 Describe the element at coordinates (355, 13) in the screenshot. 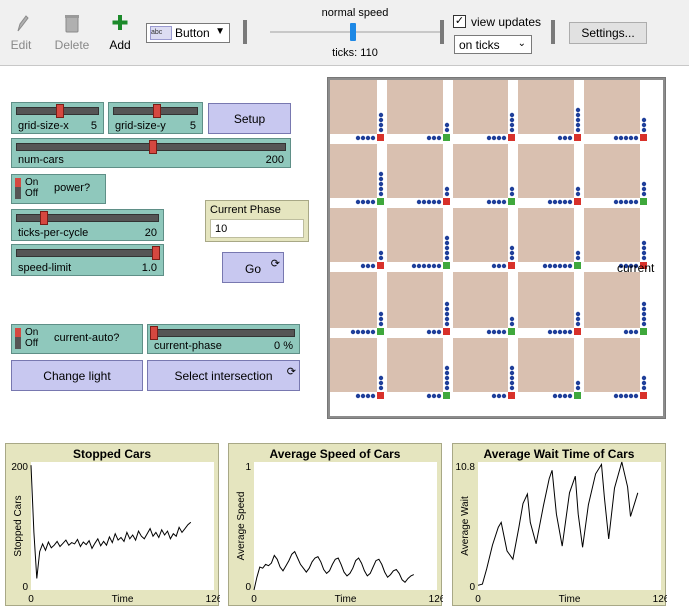

I see `speed-label: normal speed` at that location.